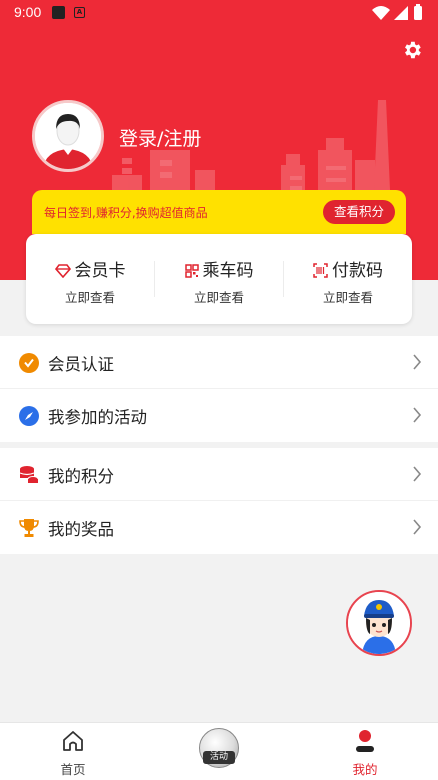  What do you see at coordinates (365, 741) in the screenshot?
I see `profile-icon` at bounding box center [365, 741].